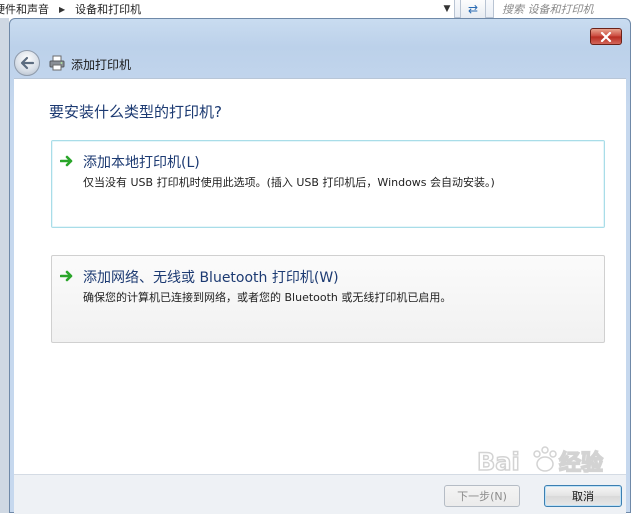 This screenshot has width=631, height=514. I want to click on back-arrow-icon, so click(27, 63).